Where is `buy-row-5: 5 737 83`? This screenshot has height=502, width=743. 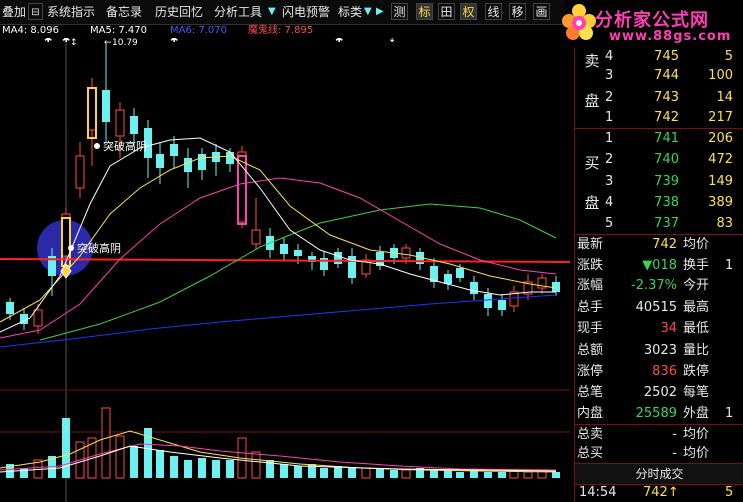
buy-row-5: 5 737 83 is located at coordinates (659, 224).